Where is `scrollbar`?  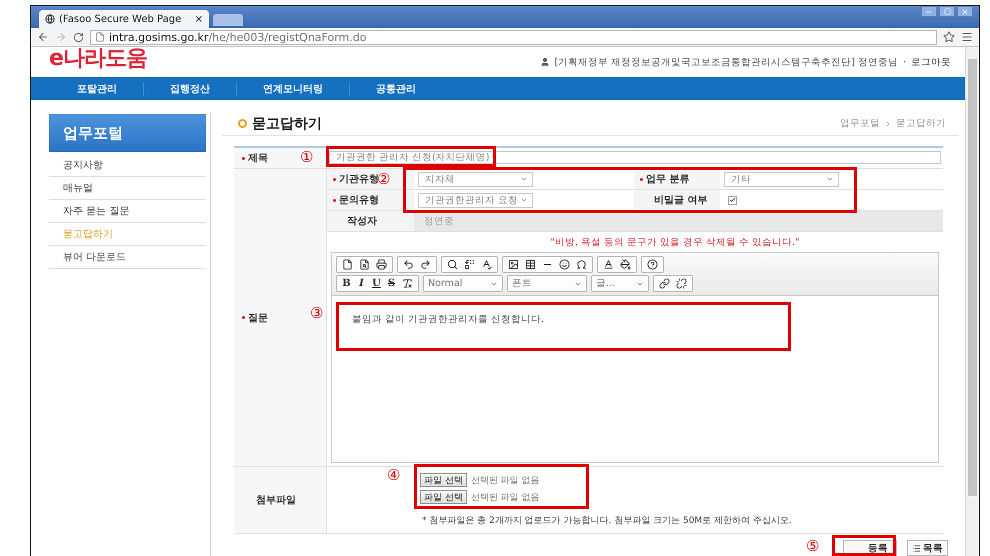 scrollbar is located at coordinates (972, 301).